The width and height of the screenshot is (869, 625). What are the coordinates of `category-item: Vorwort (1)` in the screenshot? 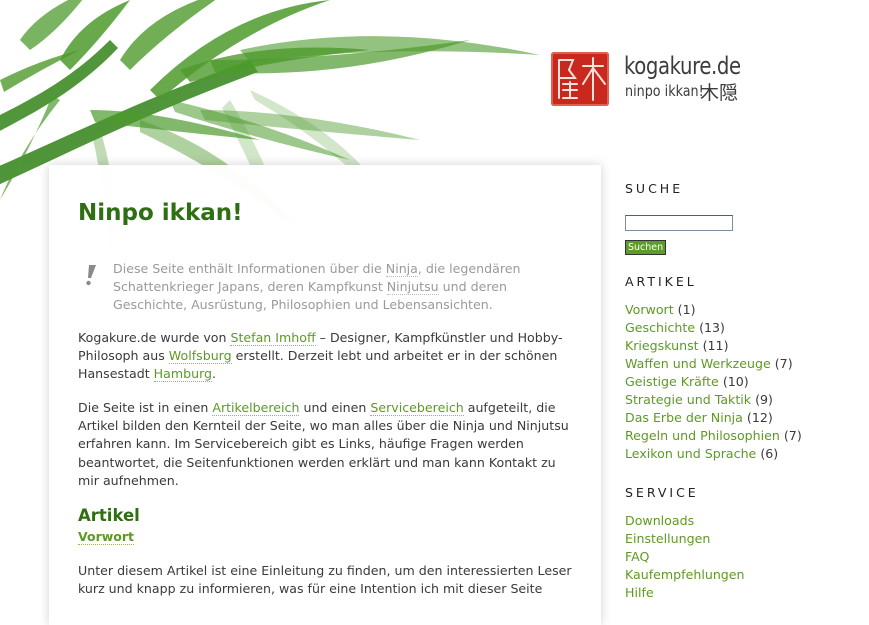 It's located at (713, 310).